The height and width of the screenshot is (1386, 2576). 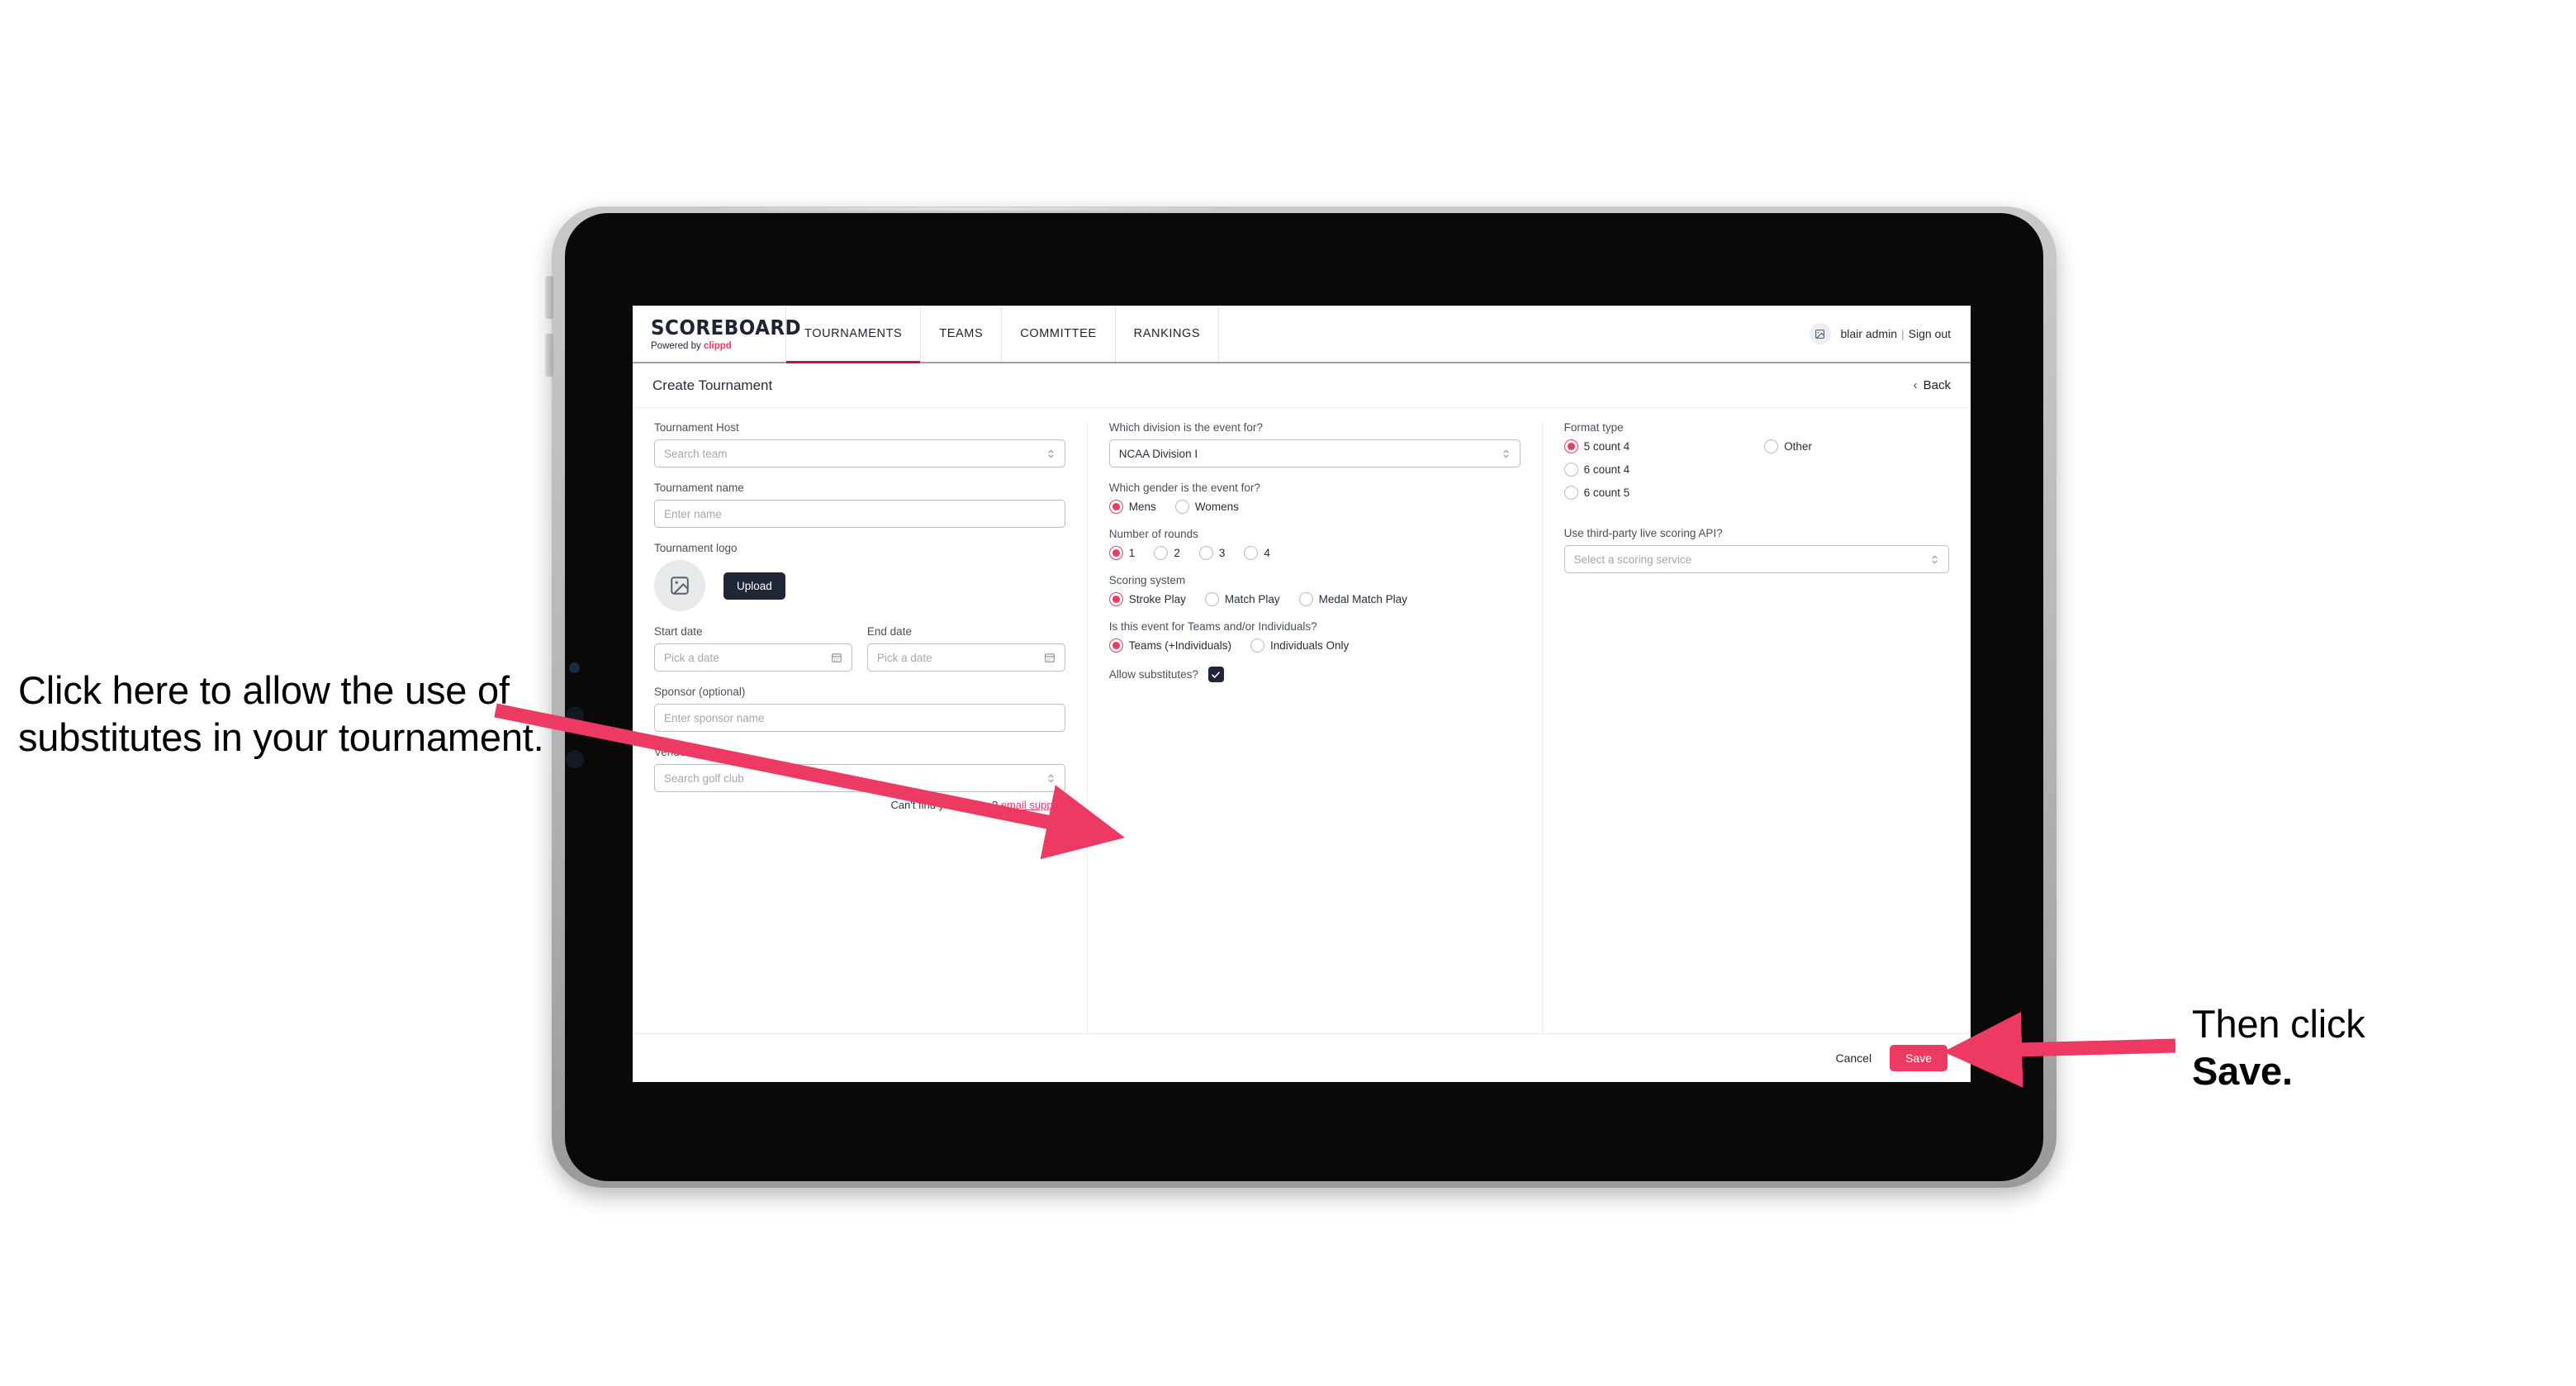 I want to click on back-link: ‹ Back, so click(x=1932, y=385).